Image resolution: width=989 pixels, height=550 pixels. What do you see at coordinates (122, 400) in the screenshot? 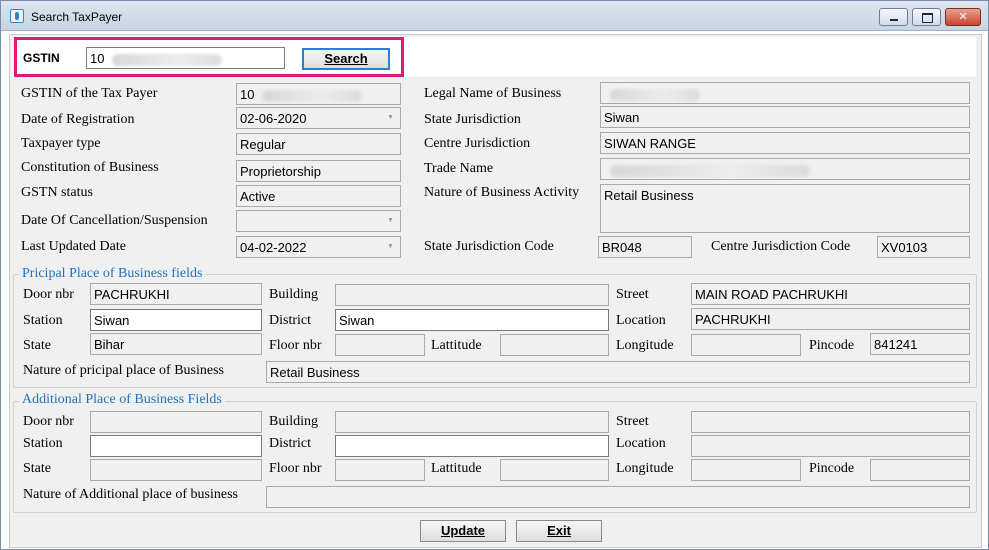
I see `additional-place-title: Additional Place of Business Fields` at bounding box center [122, 400].